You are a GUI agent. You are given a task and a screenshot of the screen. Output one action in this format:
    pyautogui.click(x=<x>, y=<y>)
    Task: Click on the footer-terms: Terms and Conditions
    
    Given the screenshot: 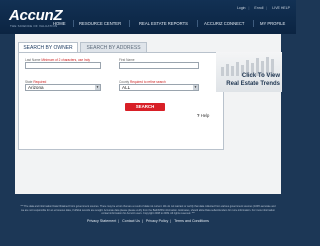 What is the action you would take?
    pyautogui.click(x=191, y=221)
    